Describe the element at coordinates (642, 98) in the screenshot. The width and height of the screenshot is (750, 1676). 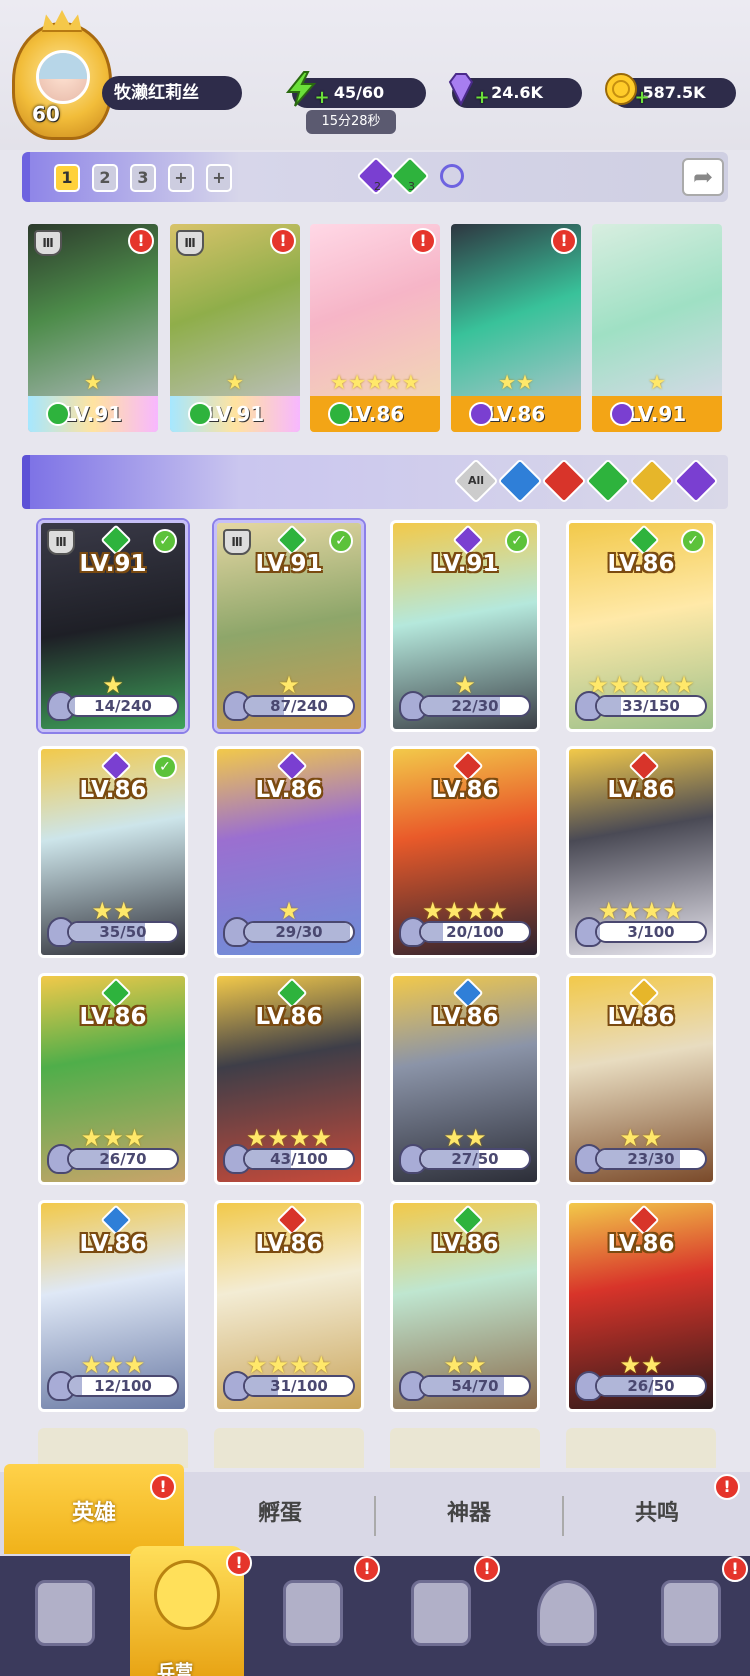
I see `add-gold-icon: +` at that location.